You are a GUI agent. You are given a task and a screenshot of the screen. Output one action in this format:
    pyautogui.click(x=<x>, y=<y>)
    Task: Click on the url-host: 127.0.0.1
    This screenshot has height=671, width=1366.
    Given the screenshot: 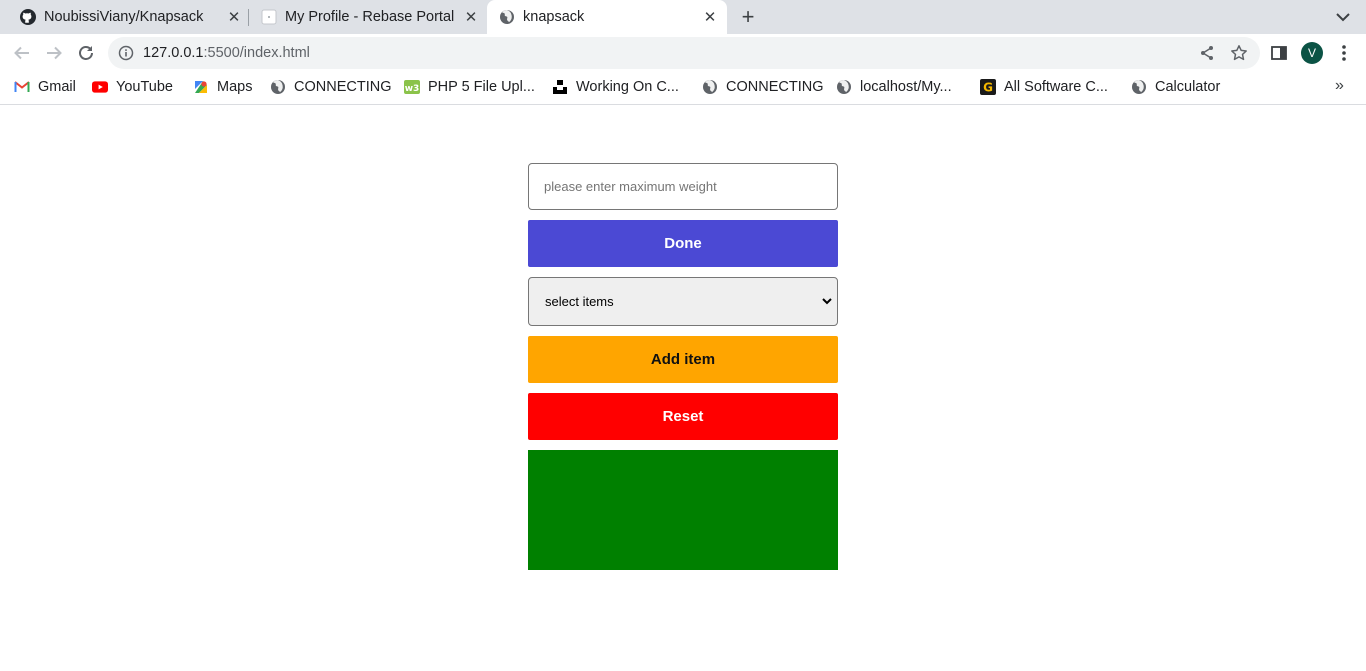 What is the action you would take?
    pyautogui.click(x=173, y=53)
    